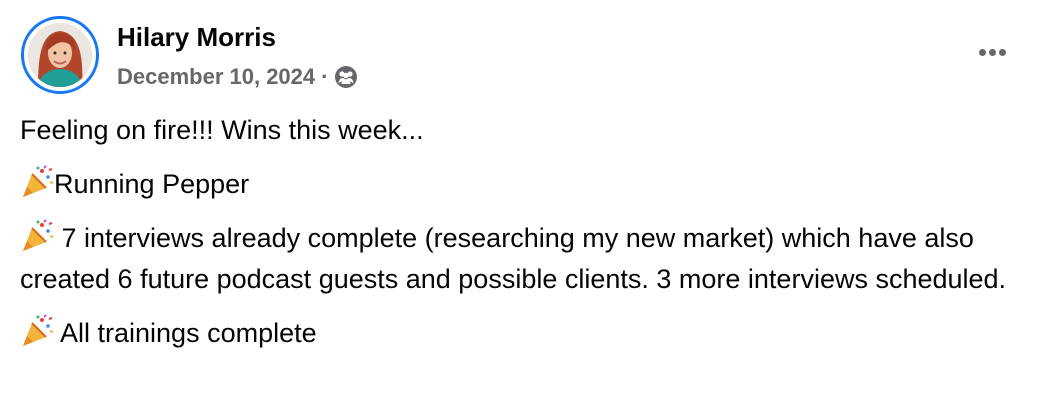 The image size is (1048, 416). Describe the element at coordinates (525, 184) in the screenshot. I see `post-line: Running Pepper` at that location.